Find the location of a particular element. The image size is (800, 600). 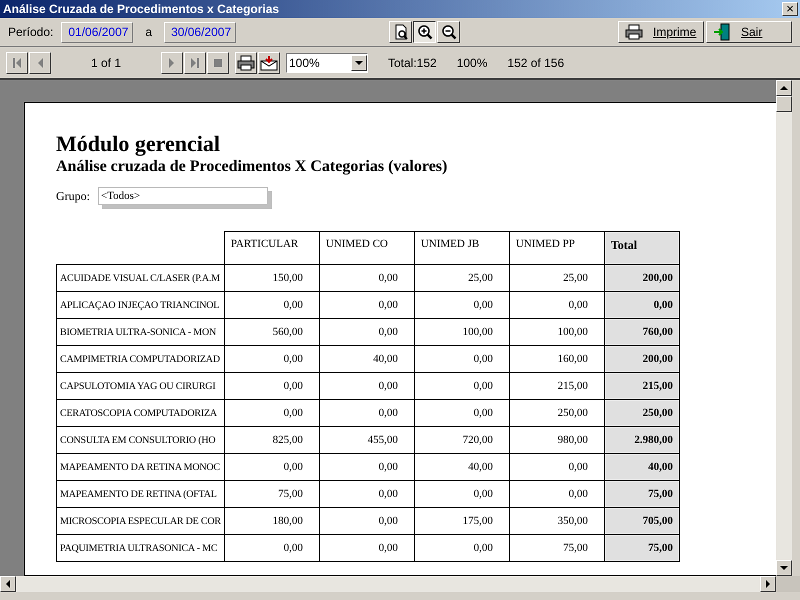

table-cell: 350,00 is located at coordinates (556, 521).